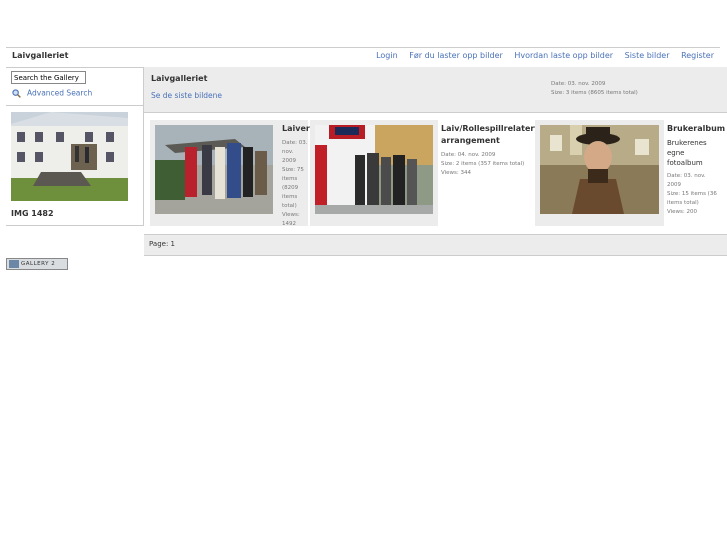 This screenshot has width=727, height=545. Describe the element at coordinates (578, 84) in the screenshot. I see `album-date: Date: 03. nov. 2009` at that location.